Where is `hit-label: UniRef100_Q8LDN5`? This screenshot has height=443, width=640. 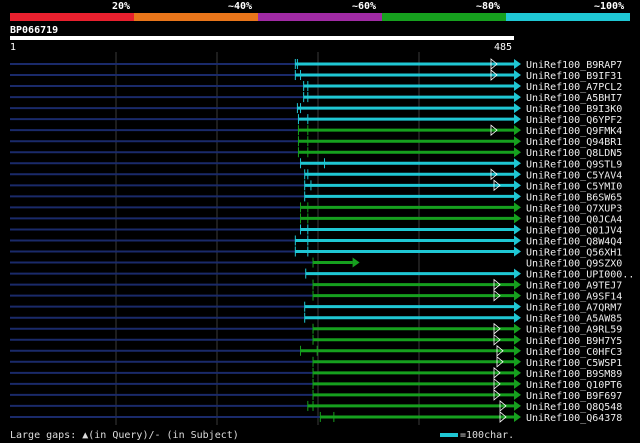 hit-label: UniRef100_Q8LDN5 is located at coordinates (574, 153).